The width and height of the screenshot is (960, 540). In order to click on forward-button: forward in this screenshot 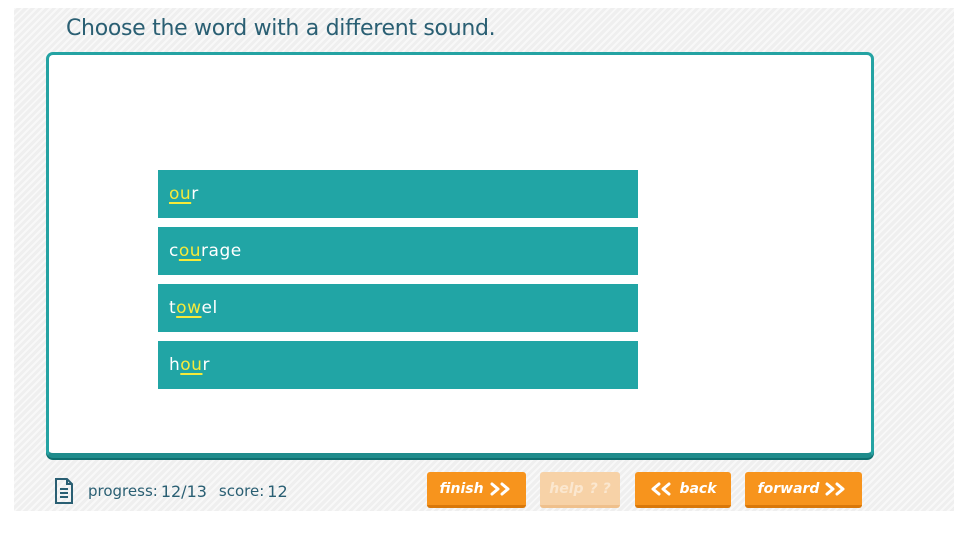, I will do `click(803, 490)`.